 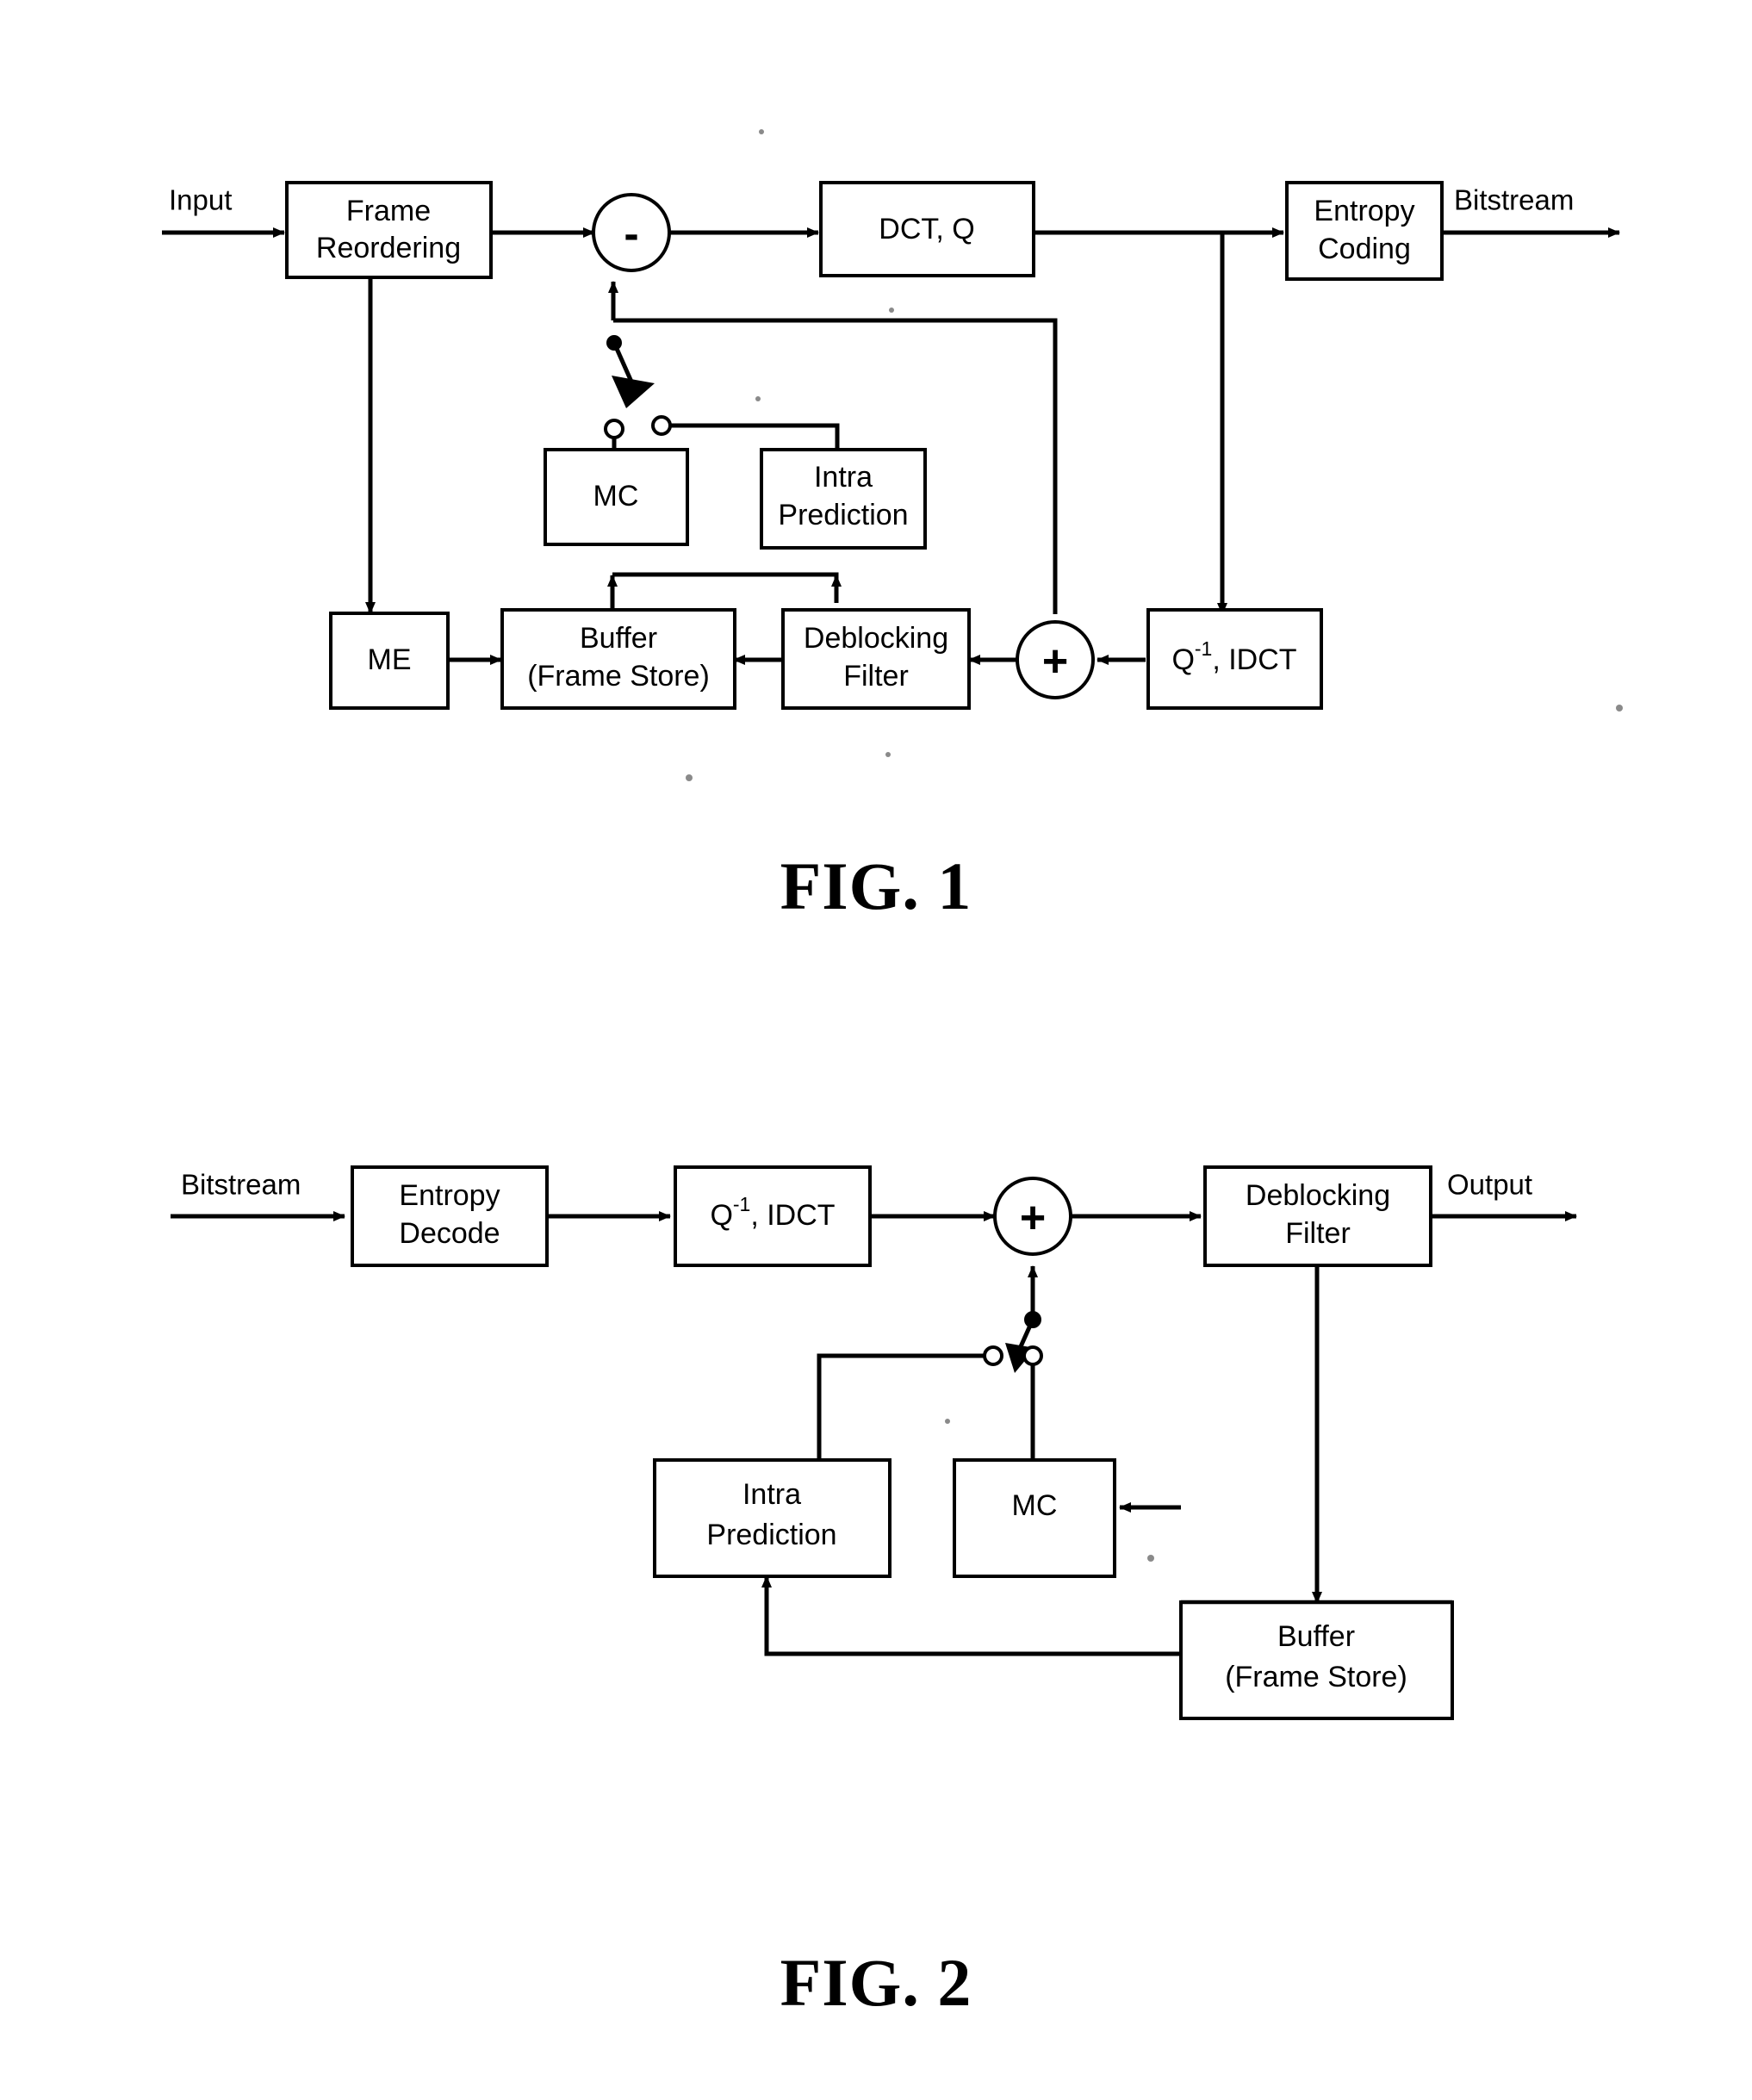 What do you see at coordinates (876, 885) in the screenshot?
I see `figure-1-caption: FIG. 1` at bounding box center [876, 885].